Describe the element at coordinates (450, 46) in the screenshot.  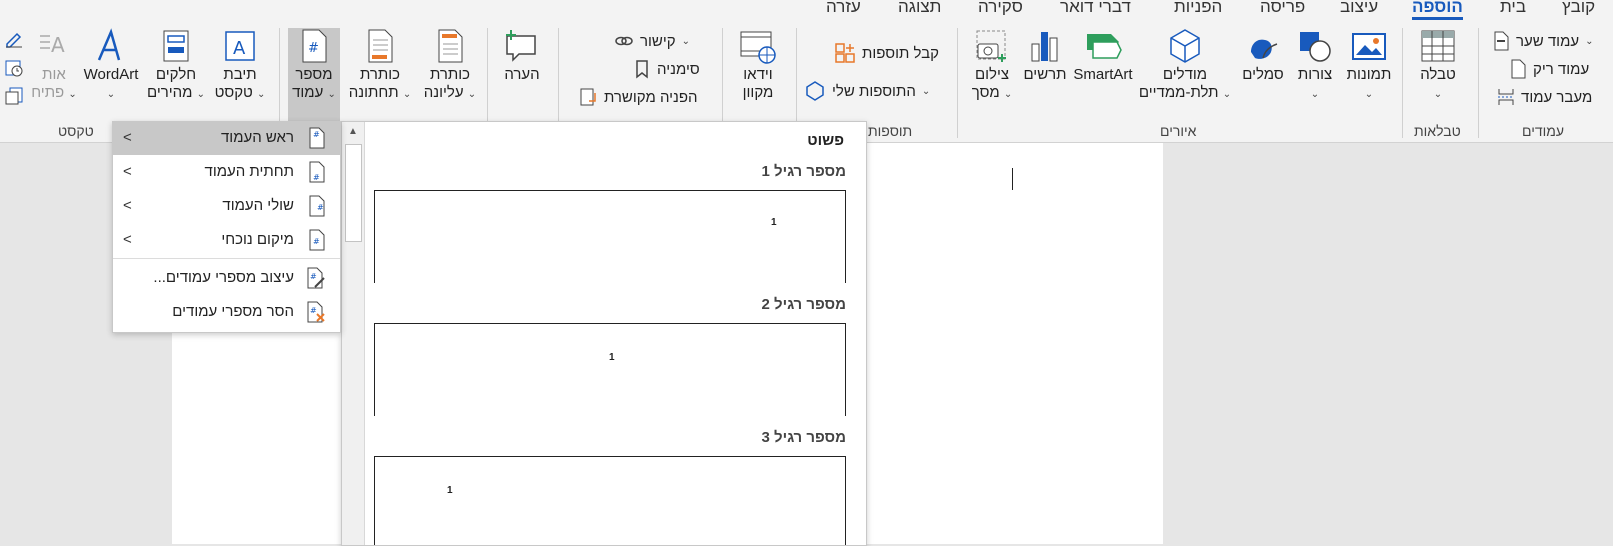
I see `header-page-icon` at that location.